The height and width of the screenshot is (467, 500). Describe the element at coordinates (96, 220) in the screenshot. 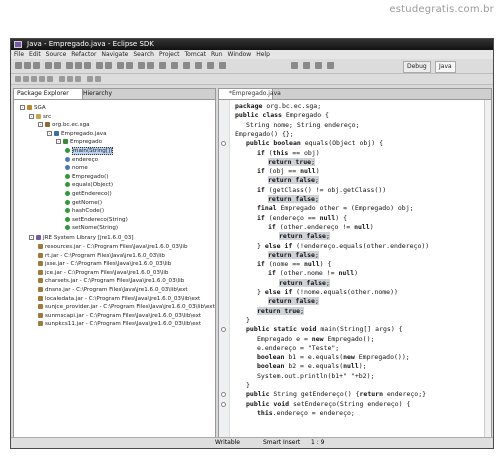

I see `tree-item-method: setEndereco(String)` at that location.